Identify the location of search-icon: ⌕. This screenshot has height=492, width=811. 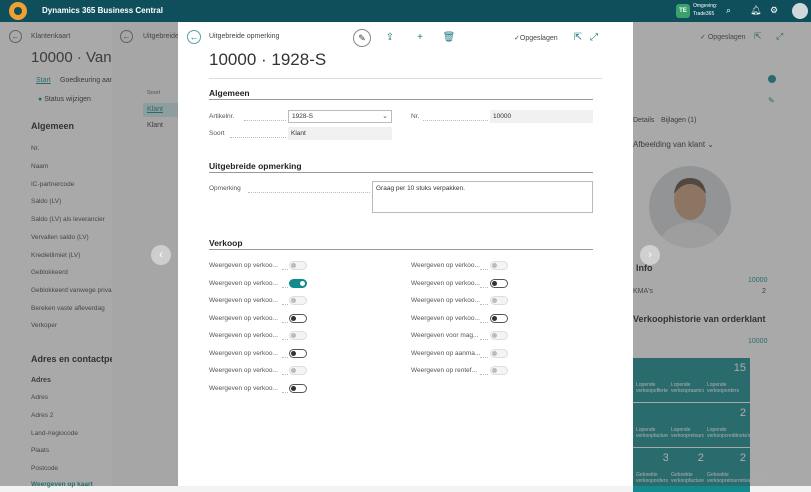
(728, 10).